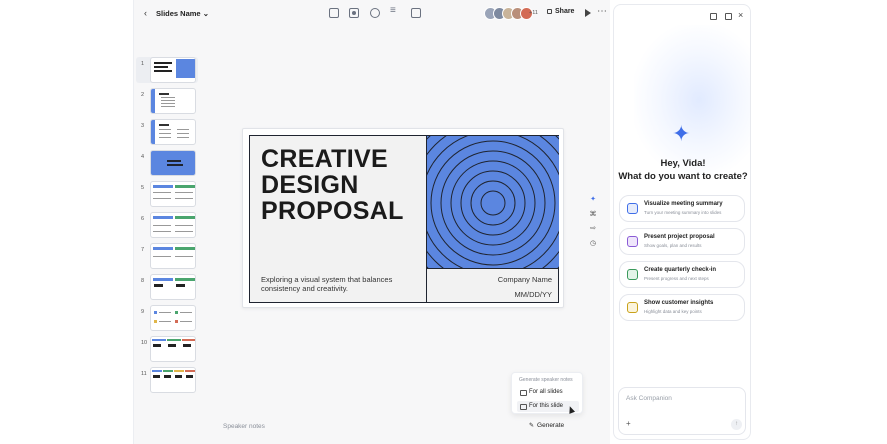 The image size is (887, 444). I want to click on thumbnail-number: 3, so click(143, 126).